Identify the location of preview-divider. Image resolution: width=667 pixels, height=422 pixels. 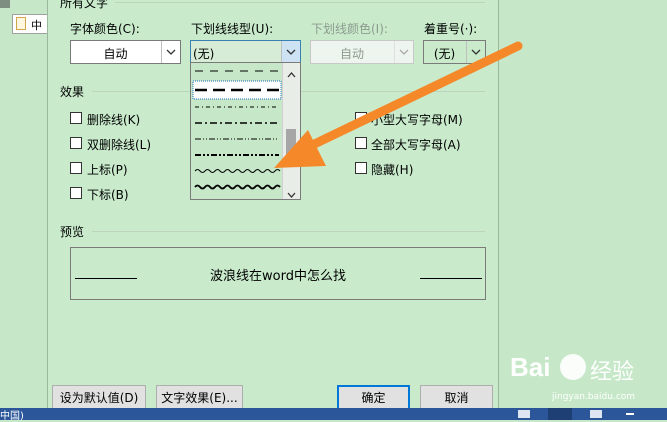
(288, 231).